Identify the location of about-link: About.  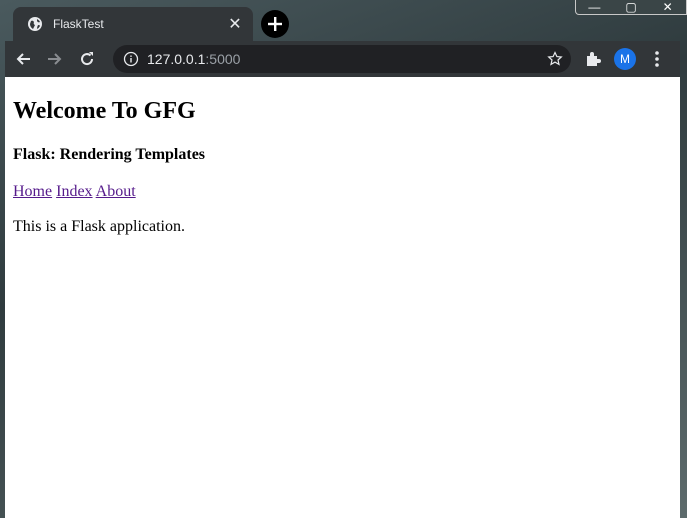
(116, 191).